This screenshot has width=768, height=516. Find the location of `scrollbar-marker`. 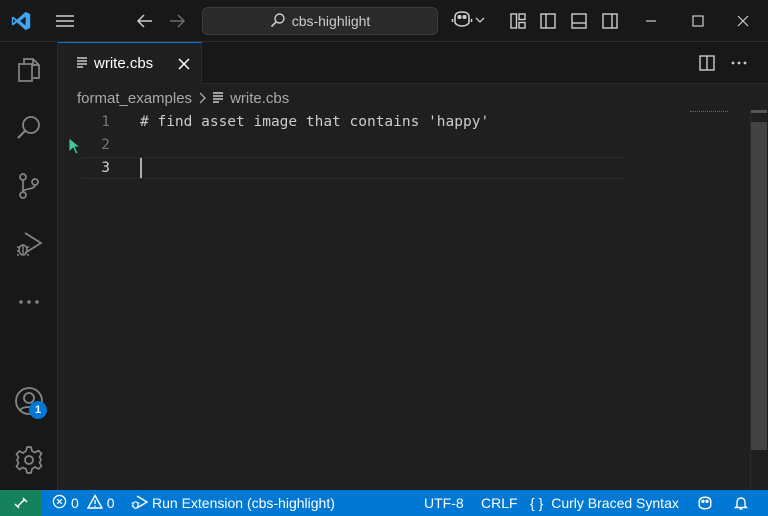

scrollbar-marker is located at coordinates (759, 111).